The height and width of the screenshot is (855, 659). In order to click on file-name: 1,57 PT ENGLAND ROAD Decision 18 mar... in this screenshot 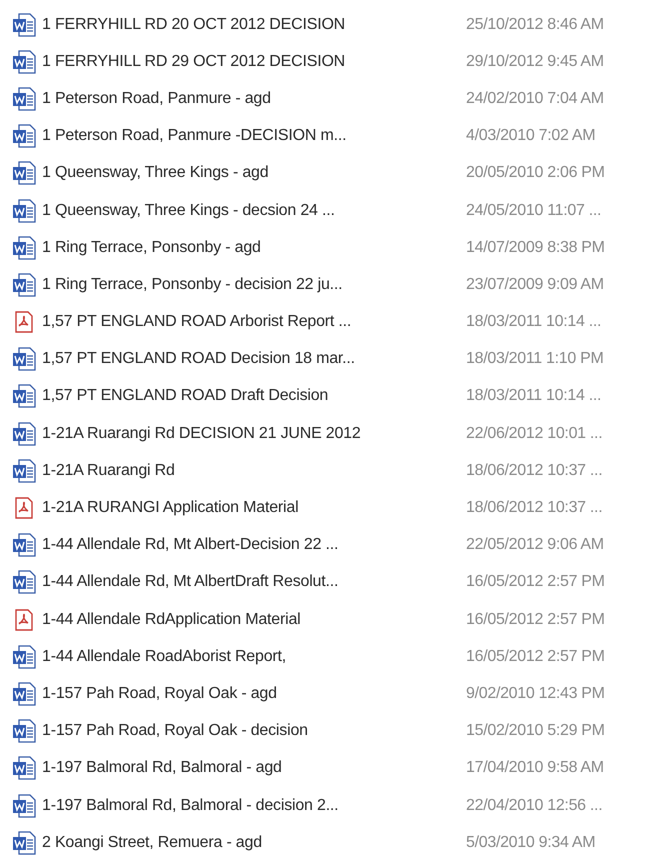, I will do `click(254, 359)`.